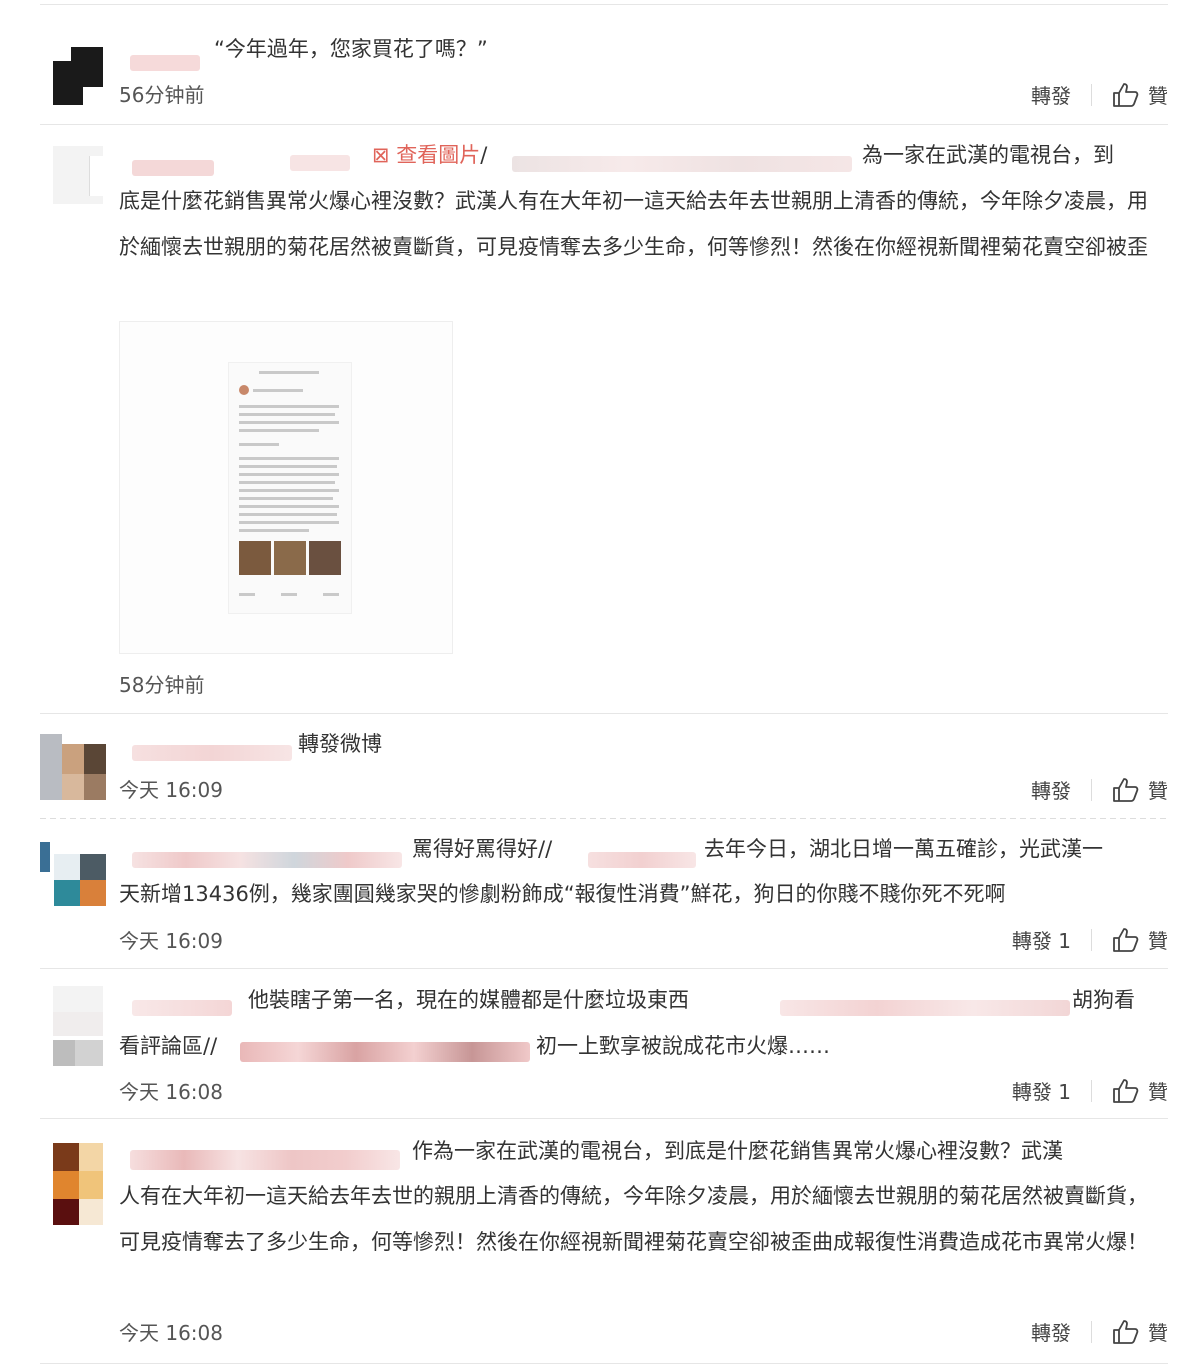 This screenshot has width=1200, height=1372. Describe the element at coordinates (604, 4) in the screenshot. I see `top-divider` at that location.